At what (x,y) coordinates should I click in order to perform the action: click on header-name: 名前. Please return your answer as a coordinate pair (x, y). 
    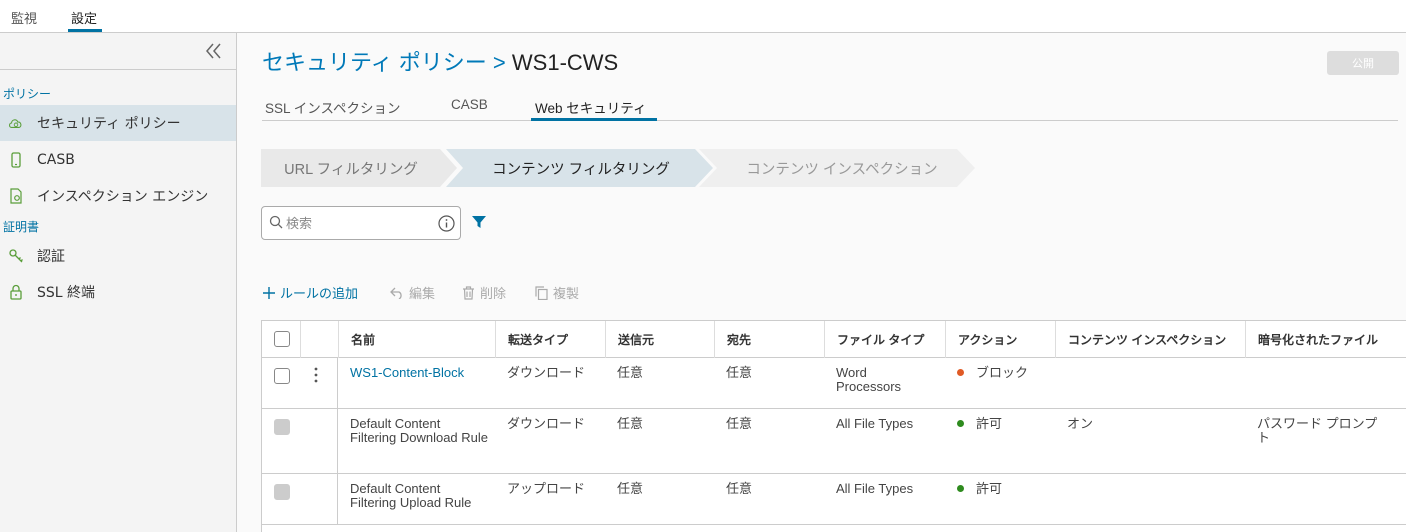
    Looking at the image, I should click on (416, 339).